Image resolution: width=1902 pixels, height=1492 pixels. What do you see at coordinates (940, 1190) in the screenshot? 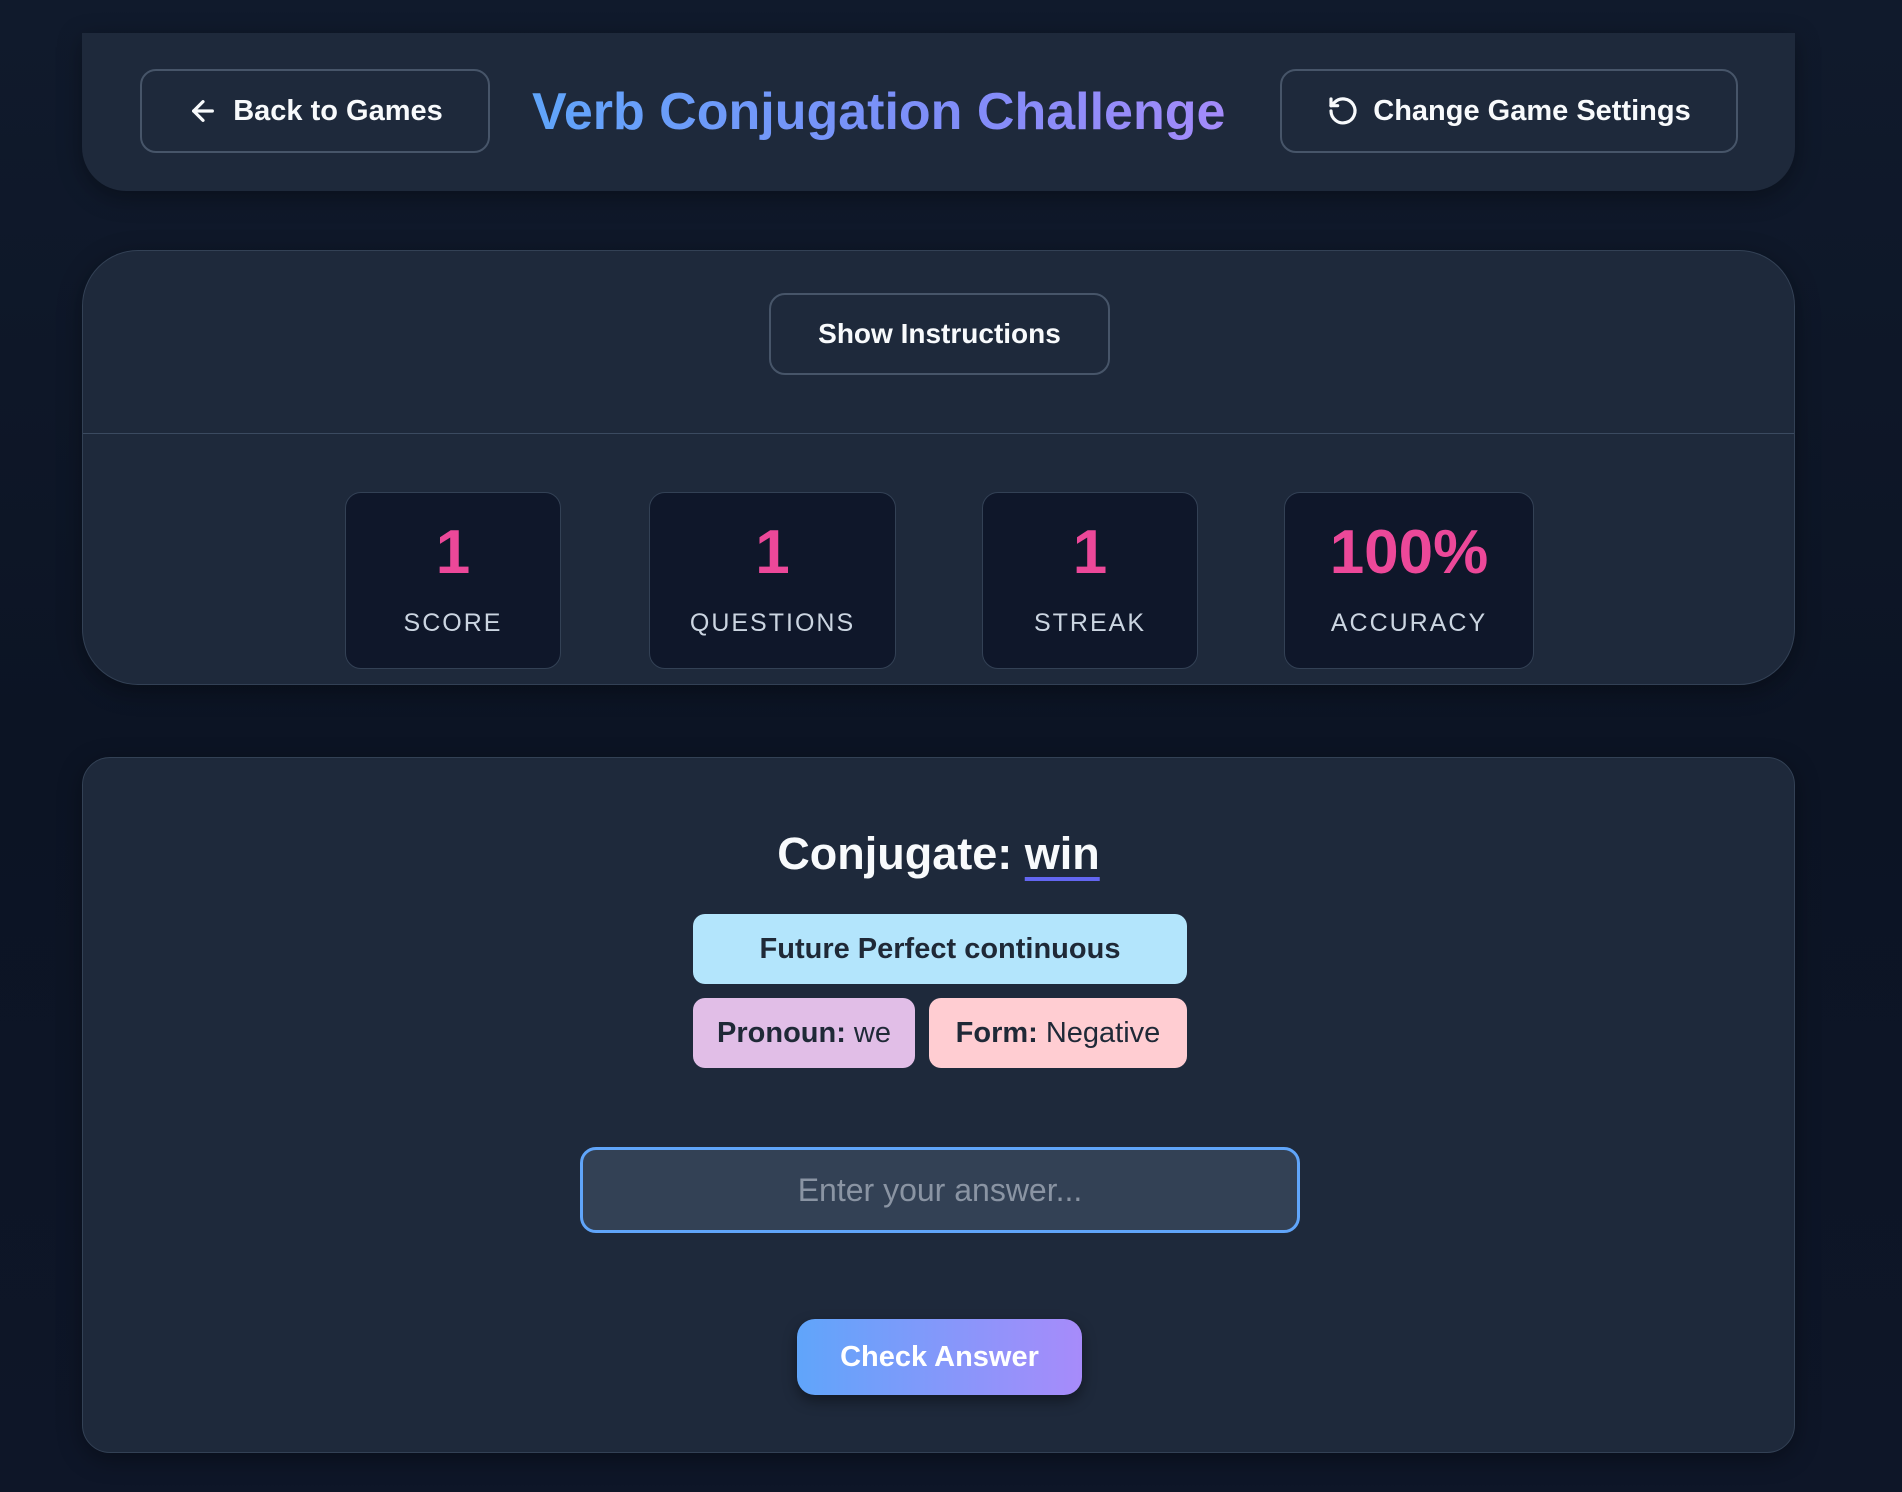
I see `answer-input` at bounding box center [940, 1190].